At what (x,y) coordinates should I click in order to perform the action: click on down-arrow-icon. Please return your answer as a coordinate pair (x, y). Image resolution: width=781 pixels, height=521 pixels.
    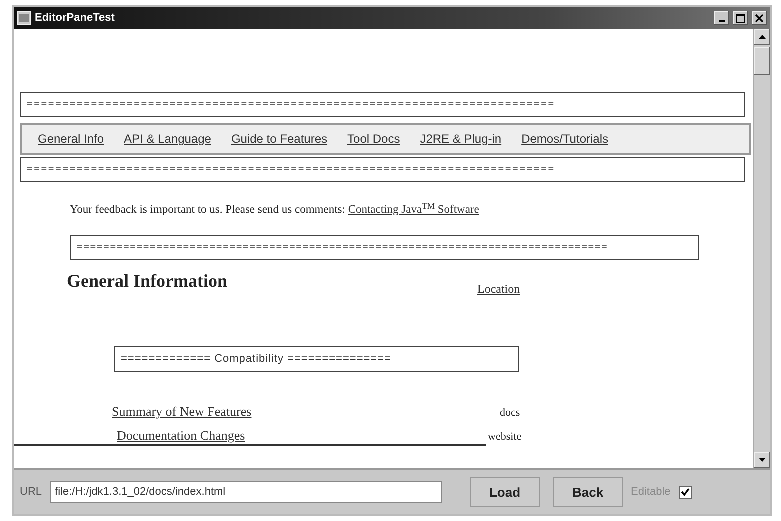
    Looking at the image, I should click on (762, 460).